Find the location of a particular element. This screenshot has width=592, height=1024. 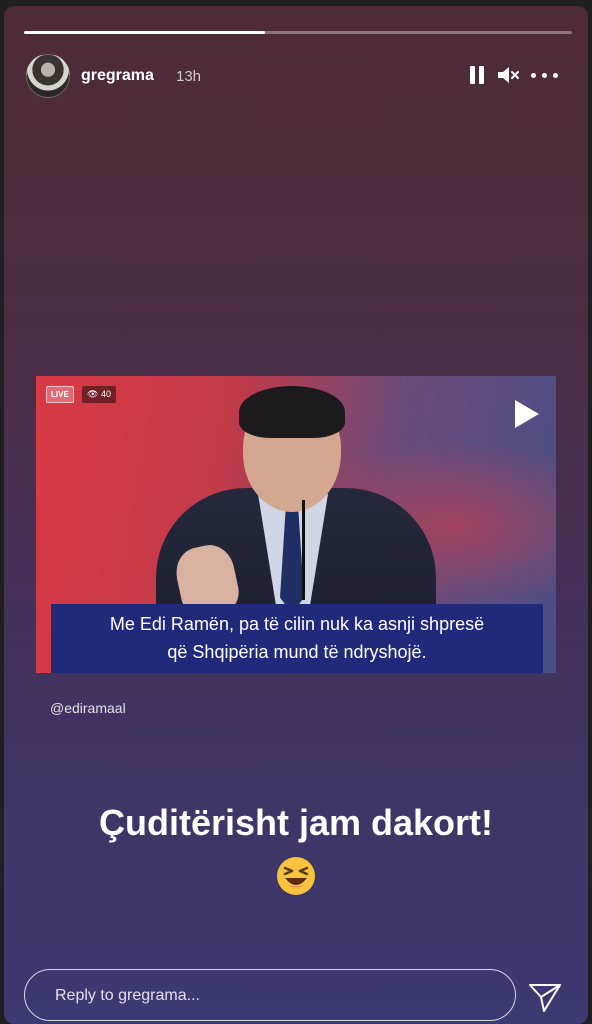

story-caption: Çuditërisht jam dakort! is located at coordinates (296, 822).